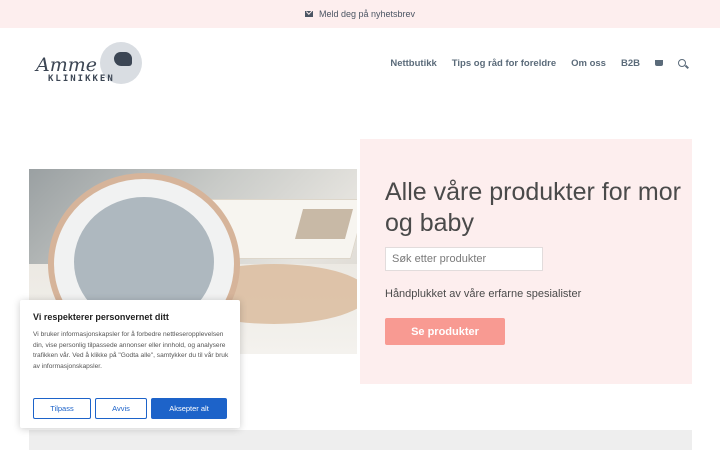  What do you see at coordinates (483, 294) in the screenshot?
I see `hero-tagline: Håndplukket av våre erfarne spesialister` at bounding box center [483, 294].